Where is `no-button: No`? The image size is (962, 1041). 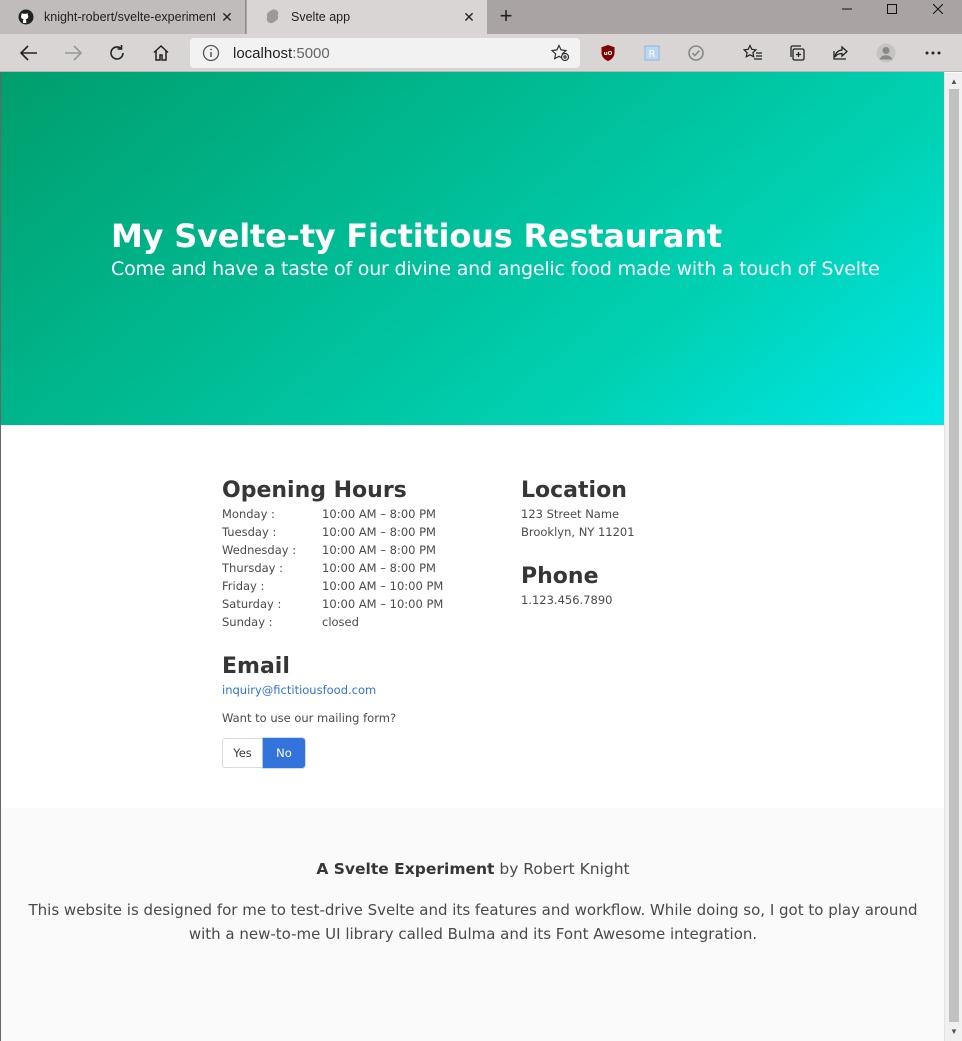
no-button: No is located at coordinates (284, 753).